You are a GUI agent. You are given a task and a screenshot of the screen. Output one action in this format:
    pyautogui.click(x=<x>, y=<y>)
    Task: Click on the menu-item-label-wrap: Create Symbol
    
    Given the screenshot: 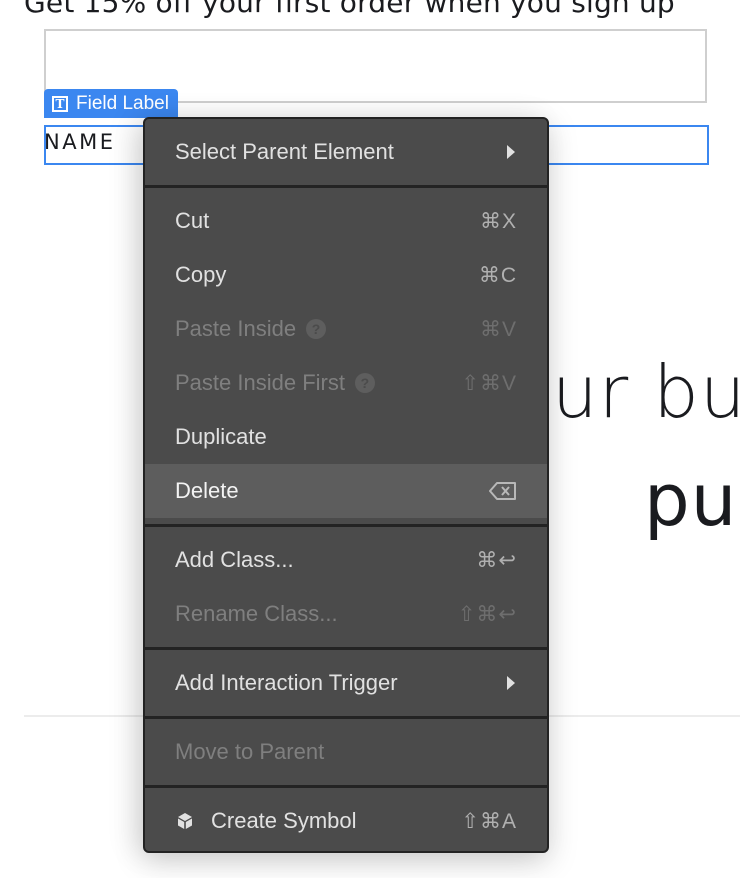 What is the action you would take?
    pyautogui.click(x=318, y=821)
    